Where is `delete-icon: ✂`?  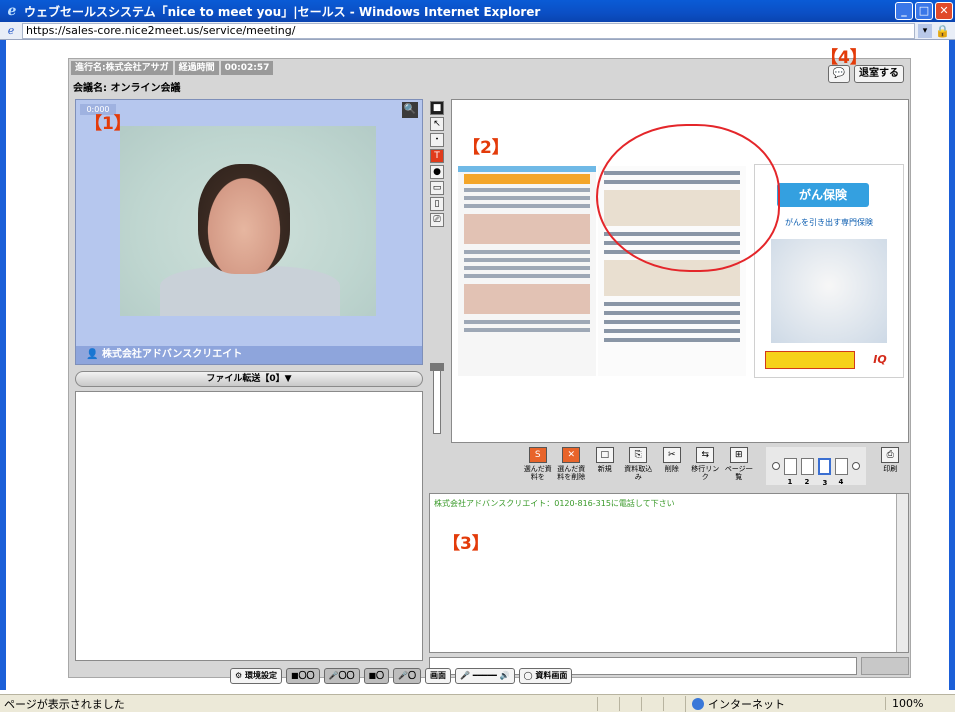 delete-icon: ✂ is located at coordinates (671, 455).